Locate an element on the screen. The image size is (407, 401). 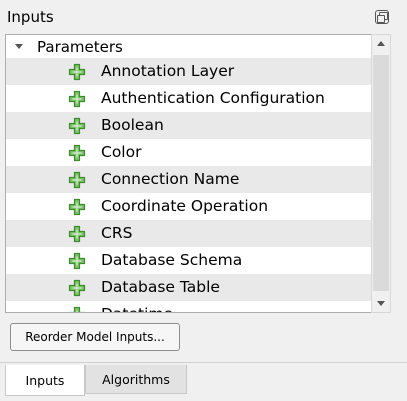
tree-root-label: Parameters is located at coordinates (80, 47).